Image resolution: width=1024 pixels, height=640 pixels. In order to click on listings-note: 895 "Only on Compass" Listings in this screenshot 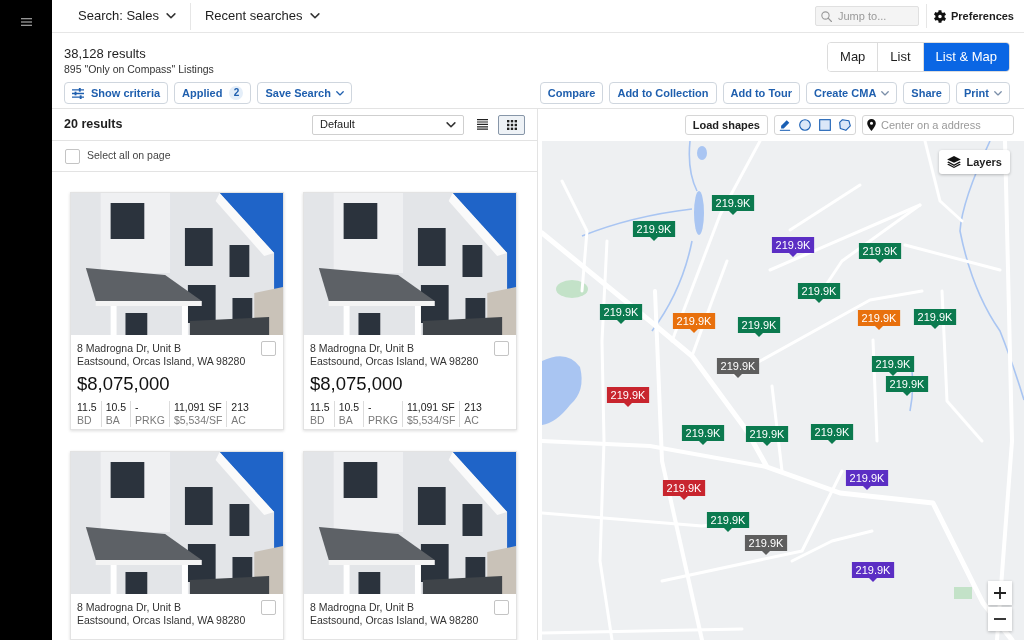, I will do `click(139, 69)`.